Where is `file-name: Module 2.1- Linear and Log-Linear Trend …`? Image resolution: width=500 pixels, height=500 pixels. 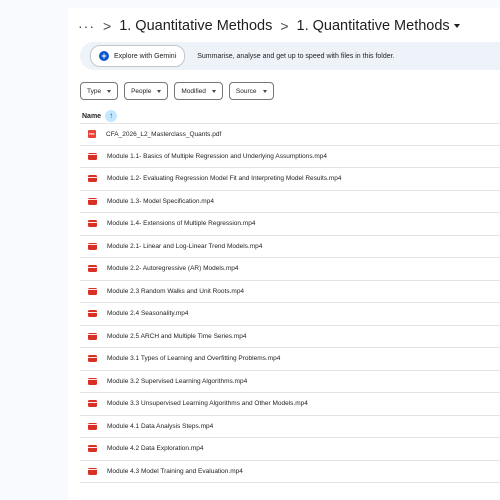 file-name: Module 2.1- Linear and Log-Linear Trend … is located at coordinates (185, 246).